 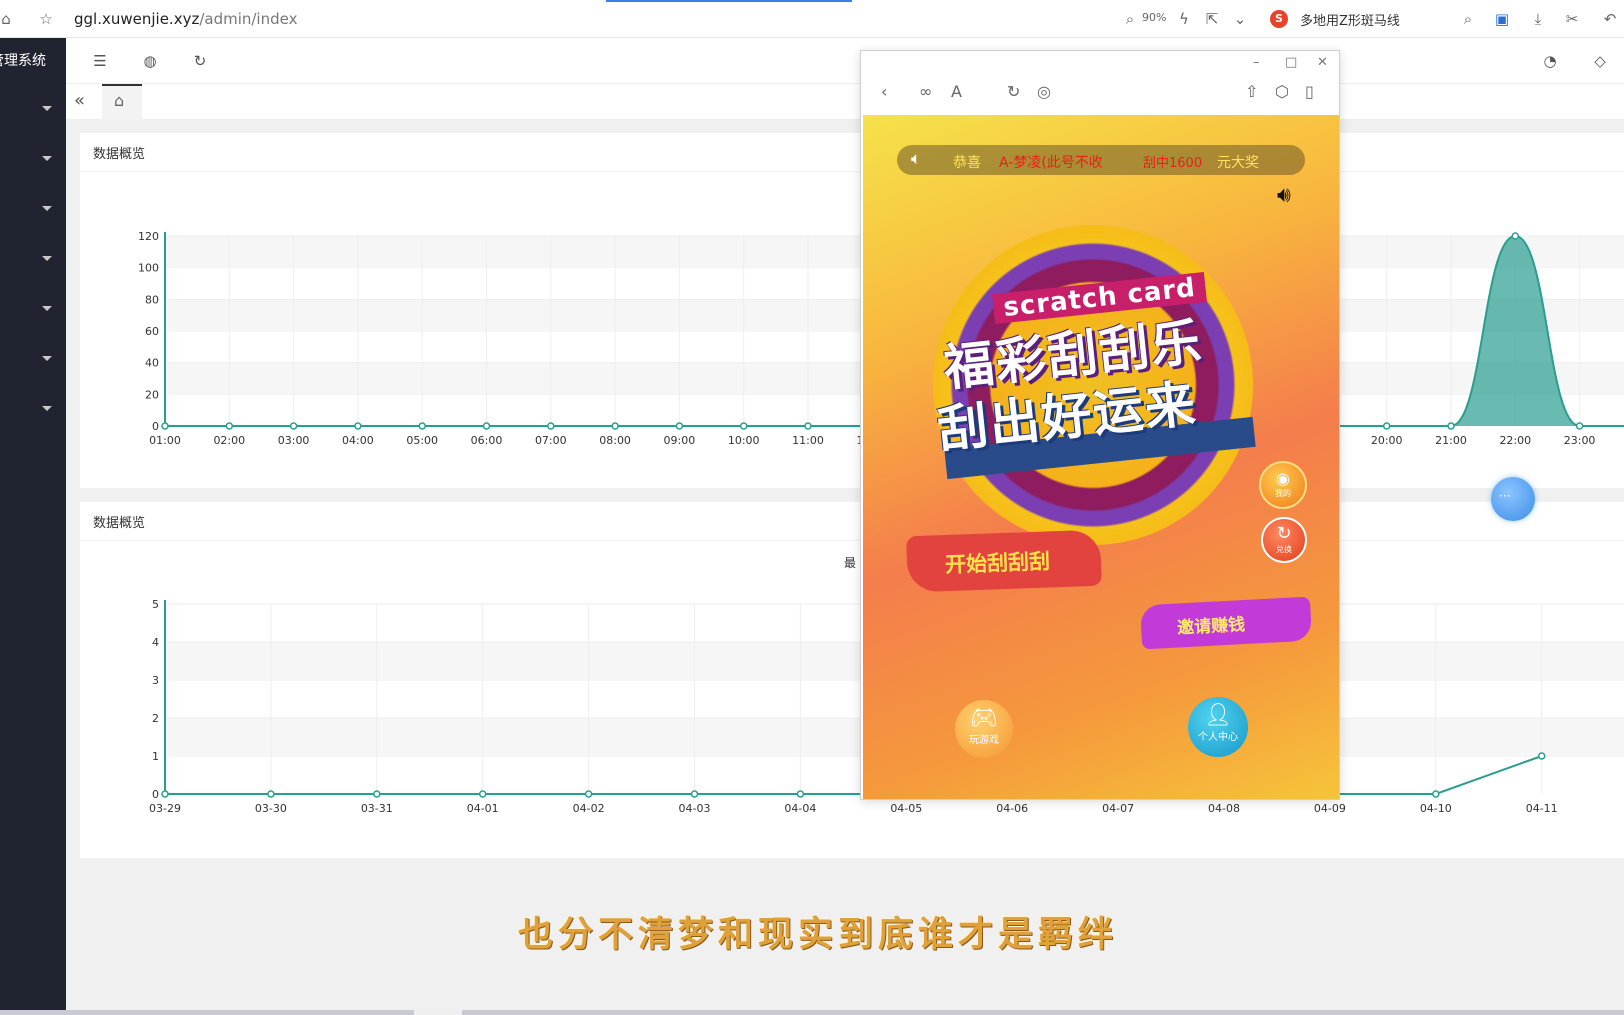 I want to click on y-tick-label: 5, so click(x=155, y=604).